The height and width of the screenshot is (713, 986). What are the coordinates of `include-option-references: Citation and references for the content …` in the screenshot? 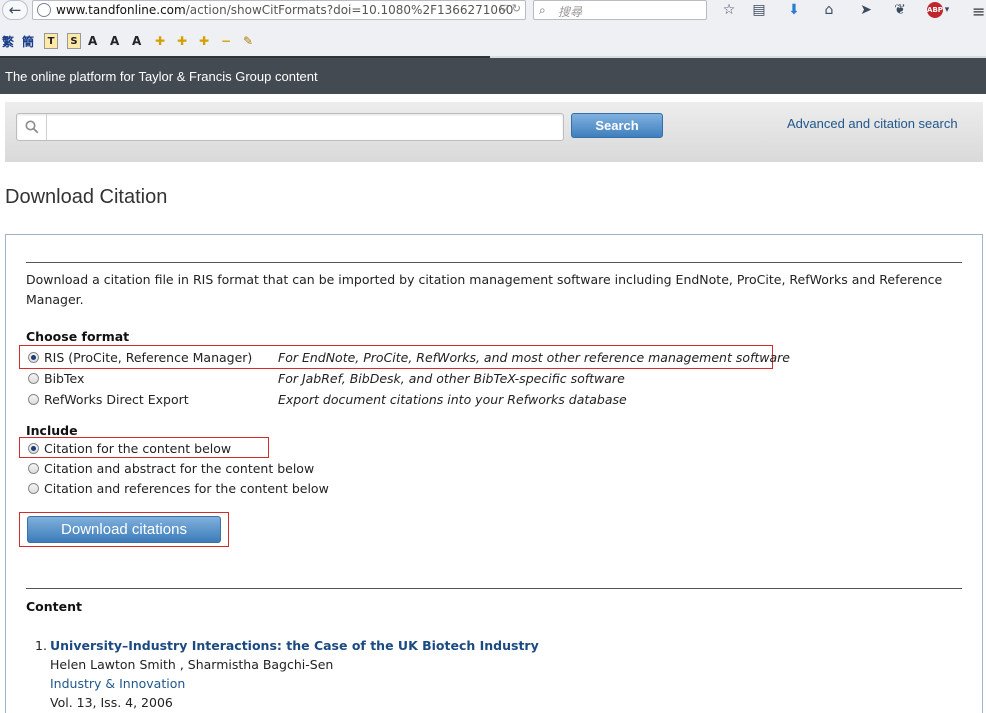 It's located at (178, 488).